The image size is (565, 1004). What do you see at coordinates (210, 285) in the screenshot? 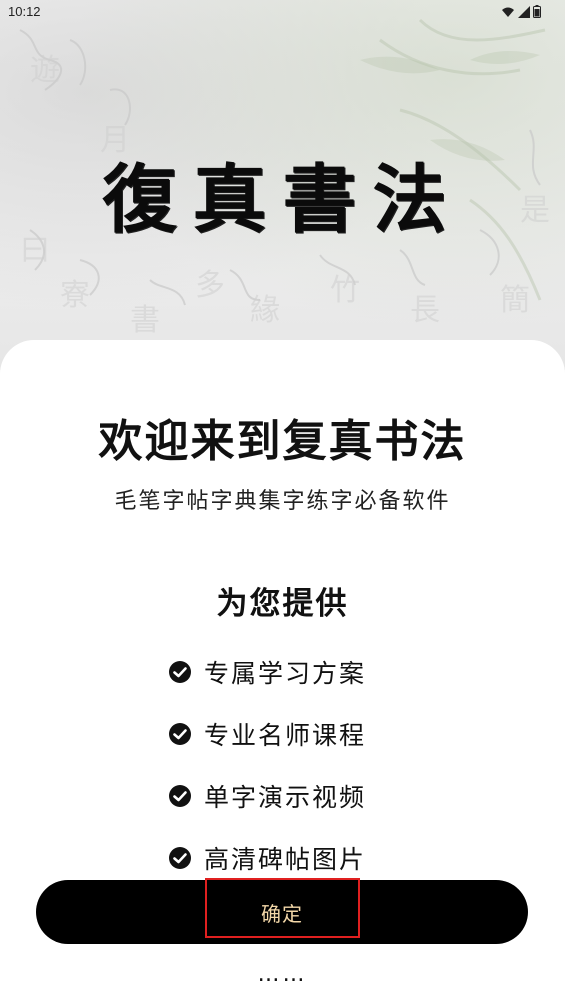
I see `svg-text: 多` at bounding box center [210, 285].